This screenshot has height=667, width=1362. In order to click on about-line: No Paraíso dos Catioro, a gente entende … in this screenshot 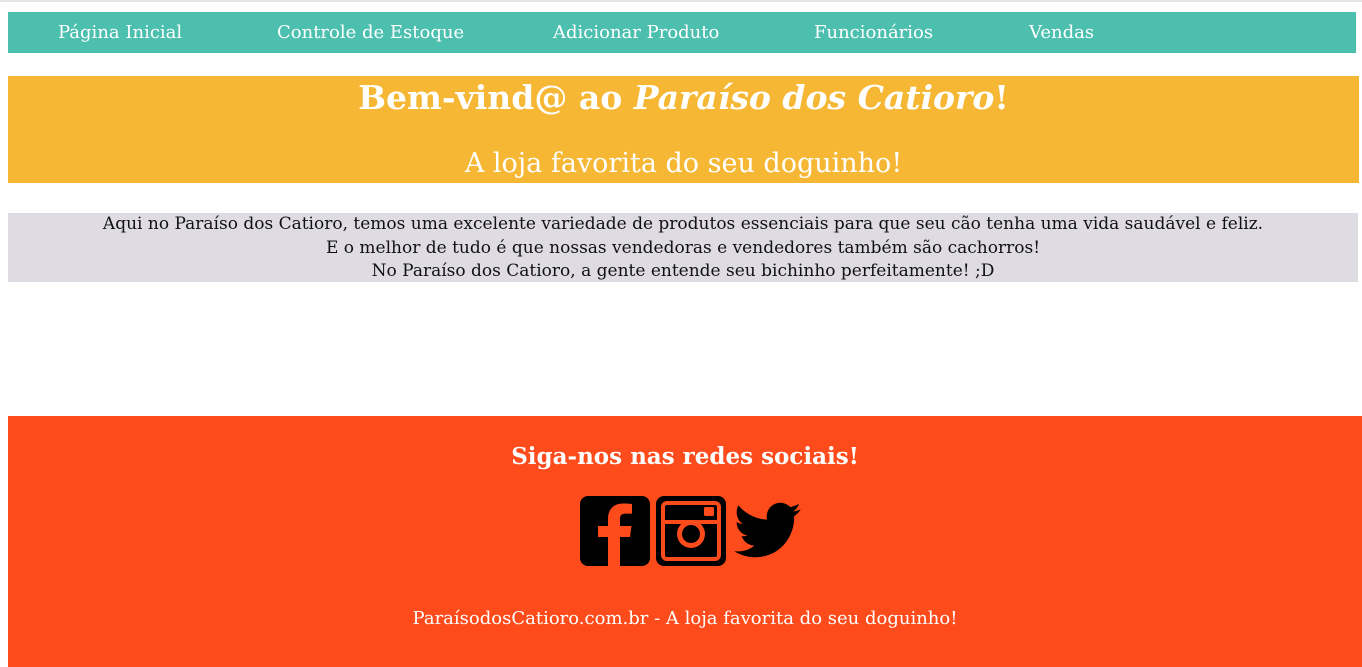, I will do `click(683, 271)`.